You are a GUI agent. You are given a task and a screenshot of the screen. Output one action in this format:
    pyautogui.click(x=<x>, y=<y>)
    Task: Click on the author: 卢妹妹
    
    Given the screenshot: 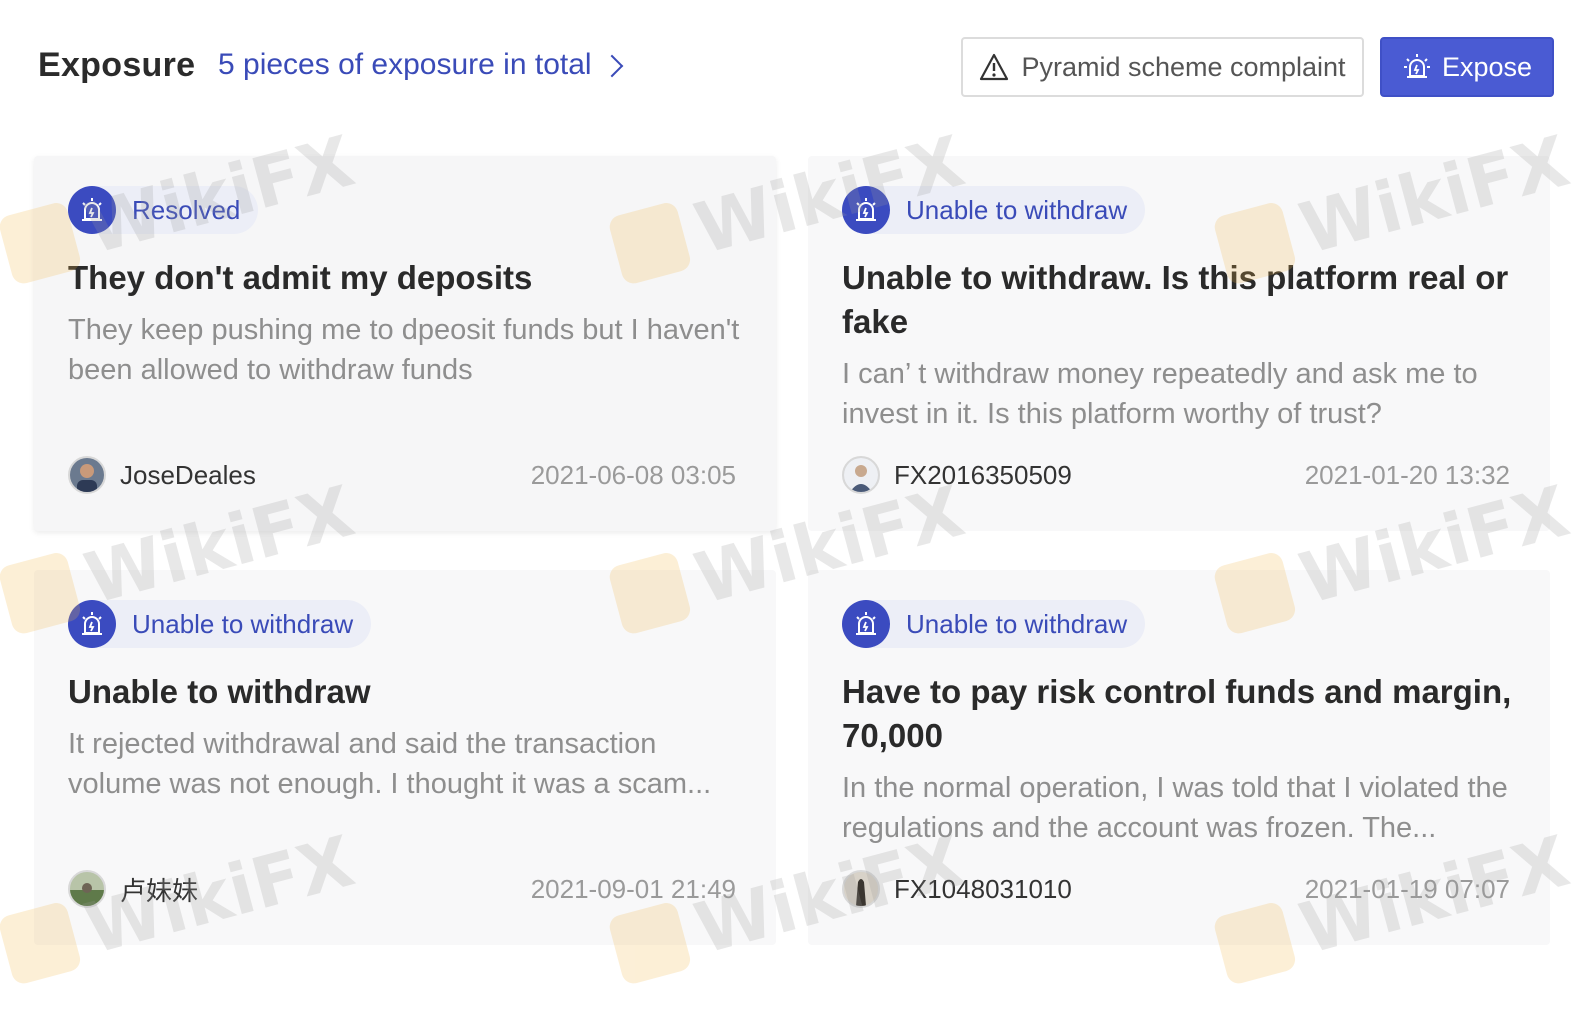 What is the action you would take?
    pyautogui.click(x=133, y=889)
    